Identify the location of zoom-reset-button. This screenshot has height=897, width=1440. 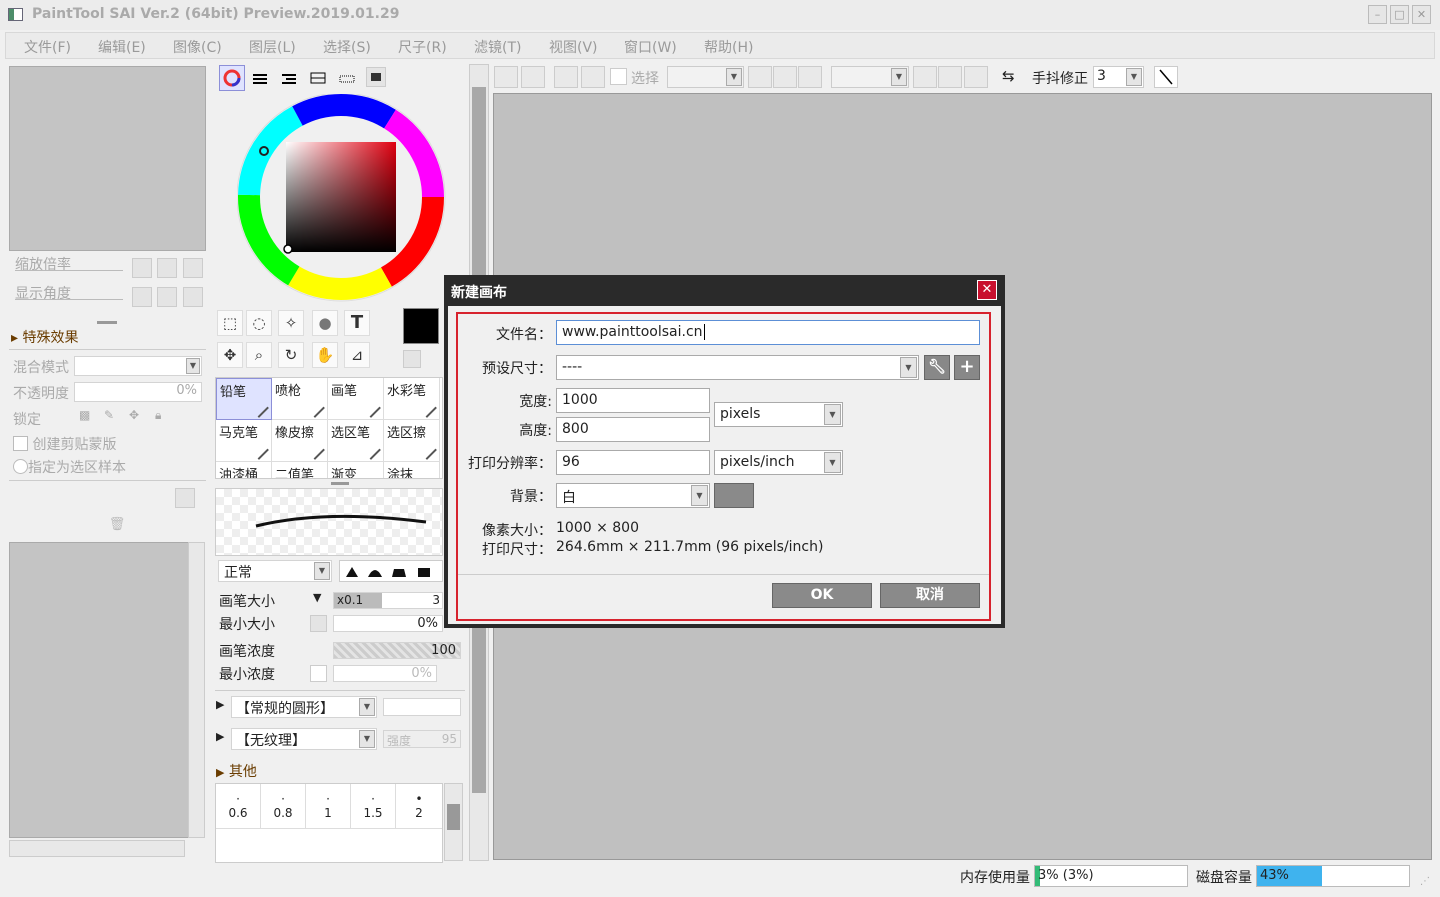
(193, 268).